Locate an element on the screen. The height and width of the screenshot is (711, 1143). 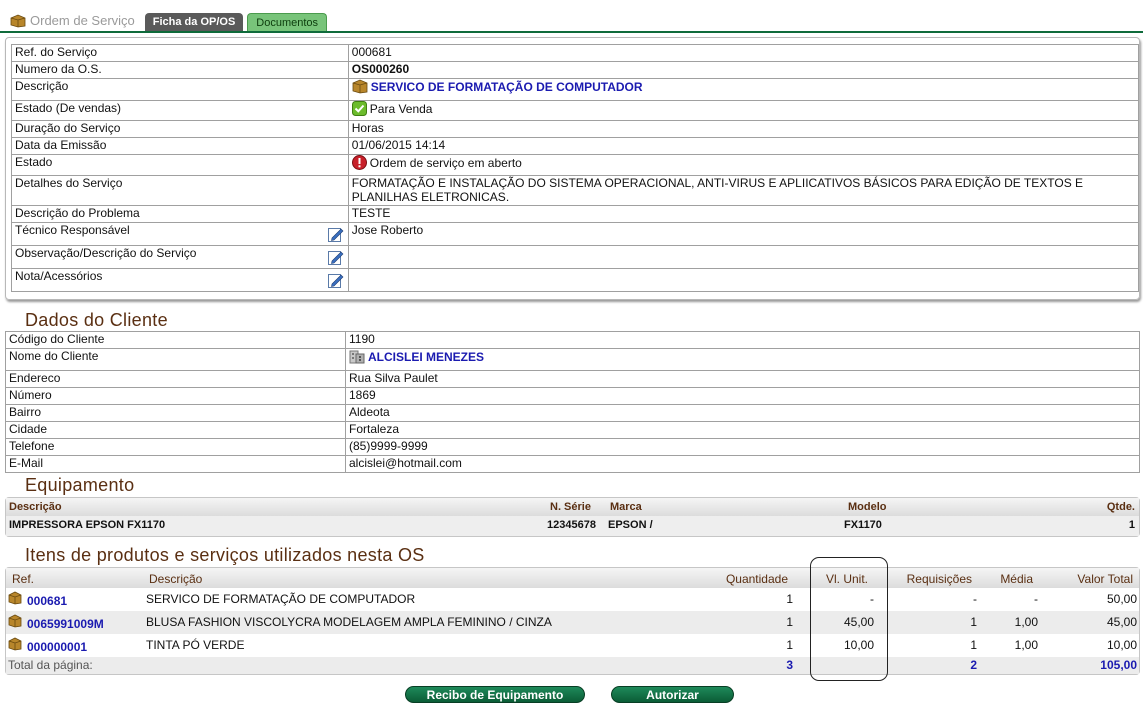
row-problem: Descrição do Problema TESTE is located at coordinates (575, 214).